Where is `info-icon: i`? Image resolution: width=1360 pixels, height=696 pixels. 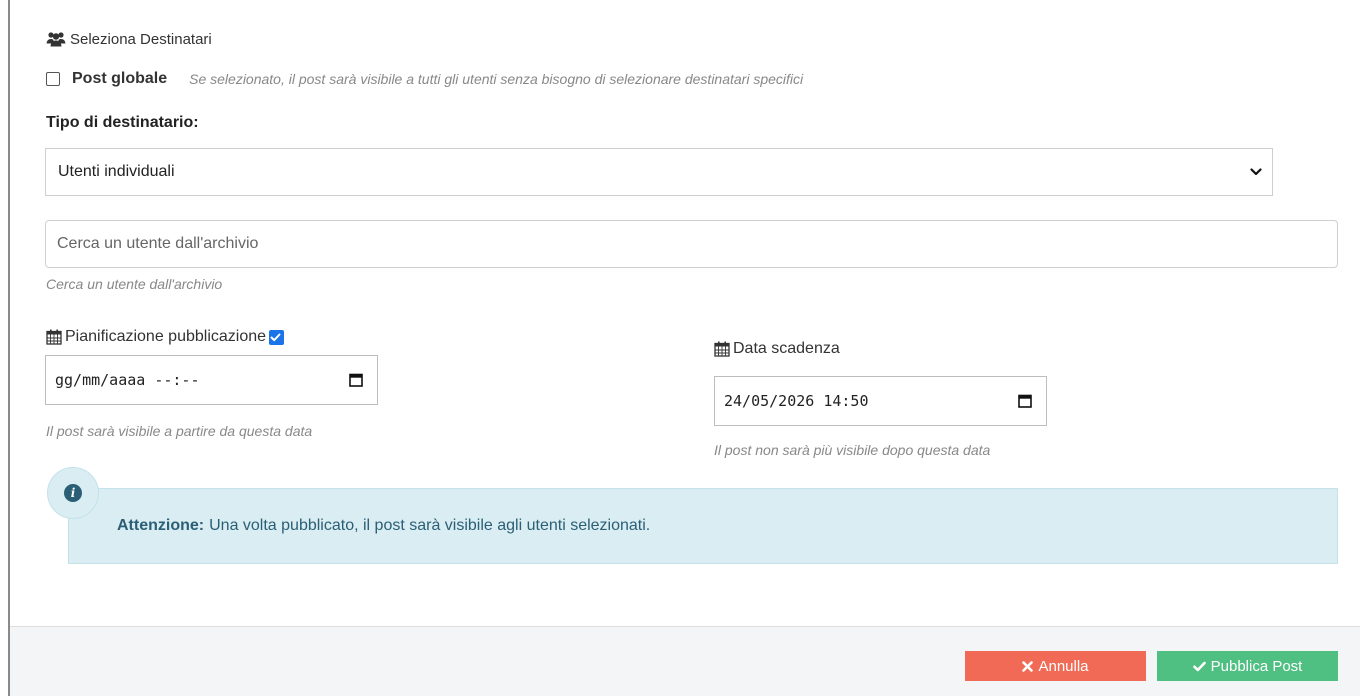
info-icon: i is located at coordinates (73, 493).